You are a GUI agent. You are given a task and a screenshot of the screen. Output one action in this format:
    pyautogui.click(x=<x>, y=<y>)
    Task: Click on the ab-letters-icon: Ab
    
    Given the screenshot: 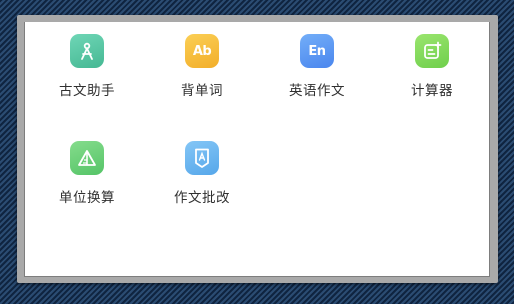 What is the action you would take?
    pyautogui.click(x=202, y=51)
    